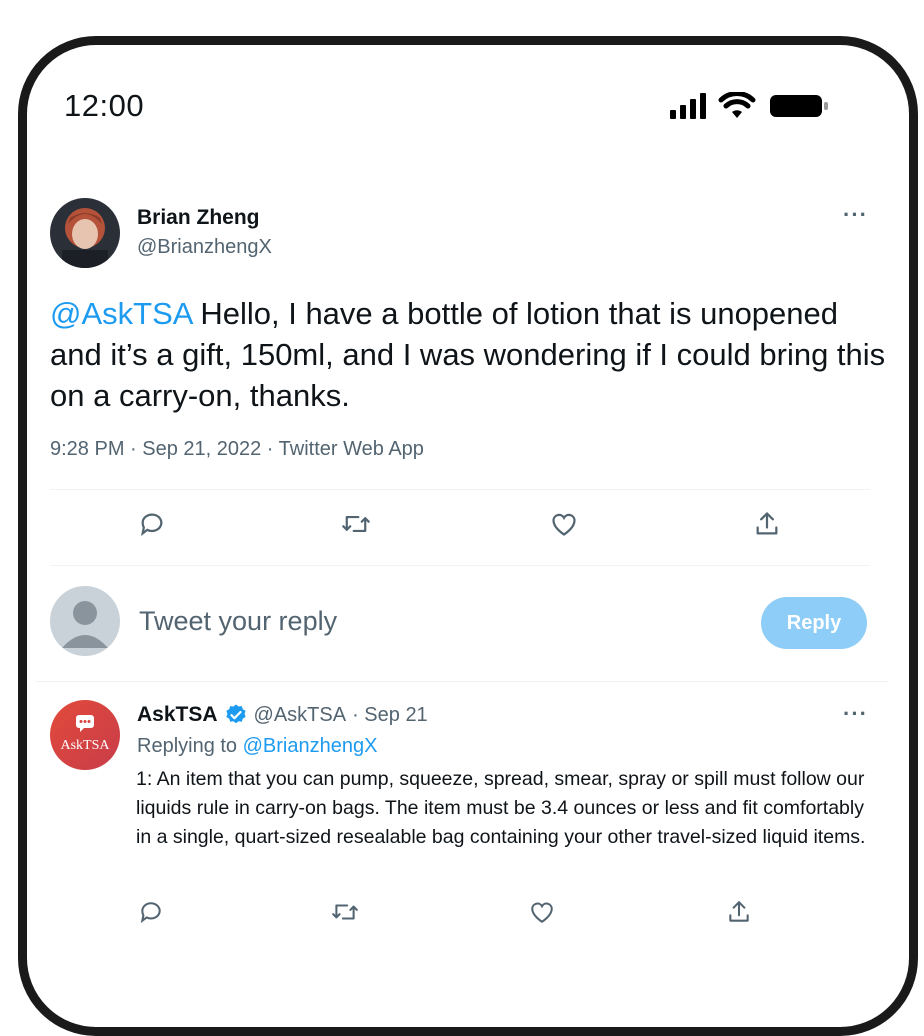 The height and width of the screenshot is (1036, 924). Describe the element at coordinates (799, 106) in the screenshot. I see `battery-icon` at that location.